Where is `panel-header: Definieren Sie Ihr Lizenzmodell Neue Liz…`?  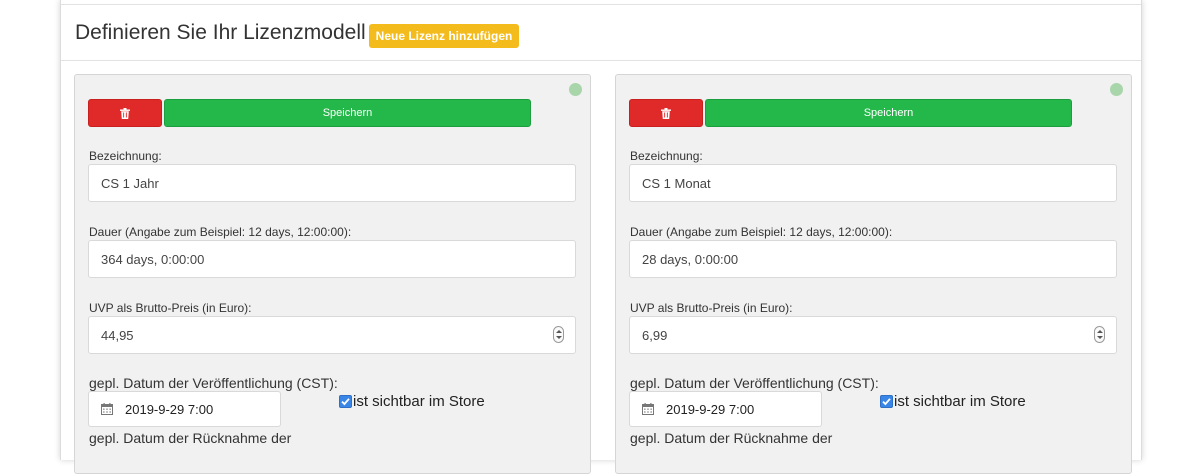
panel-header: Definieren Sie Ihr Lizenzmodell Neue Liz… is located at coordinates (601, 33).